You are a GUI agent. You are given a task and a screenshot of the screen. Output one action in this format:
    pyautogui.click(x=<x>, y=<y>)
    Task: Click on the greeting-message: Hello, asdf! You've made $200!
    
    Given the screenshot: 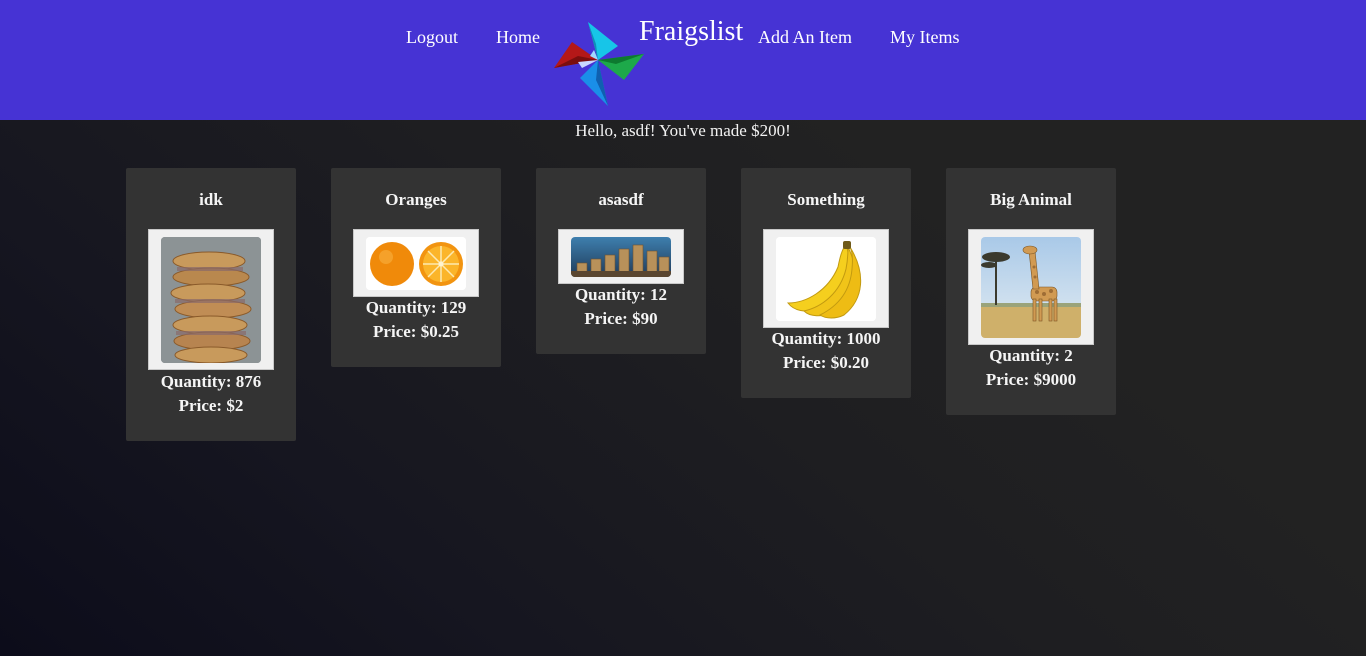 What is the action you would take?
    pyautogui.click(x=683, y=130)
    